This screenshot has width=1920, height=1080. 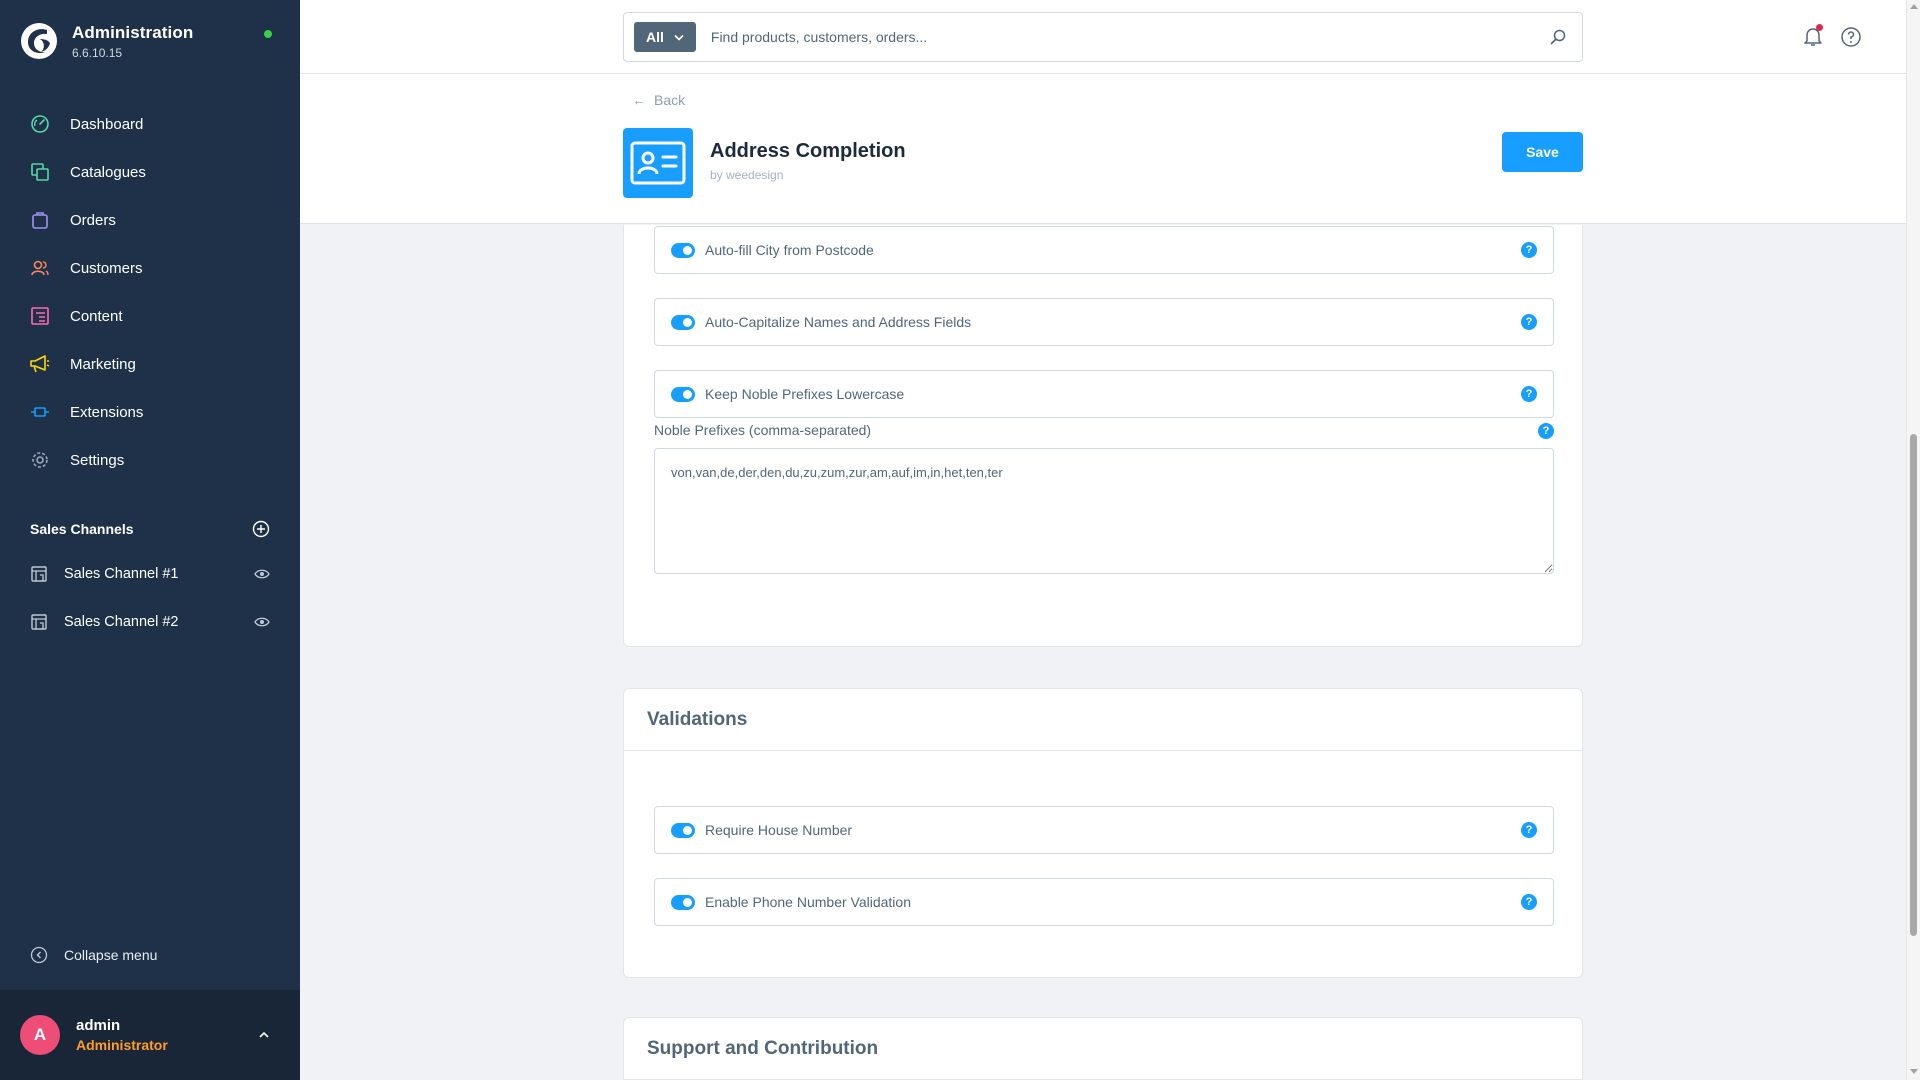 I want to click on brand: Administration 6.6.10.15, so click(x=106, y=41).